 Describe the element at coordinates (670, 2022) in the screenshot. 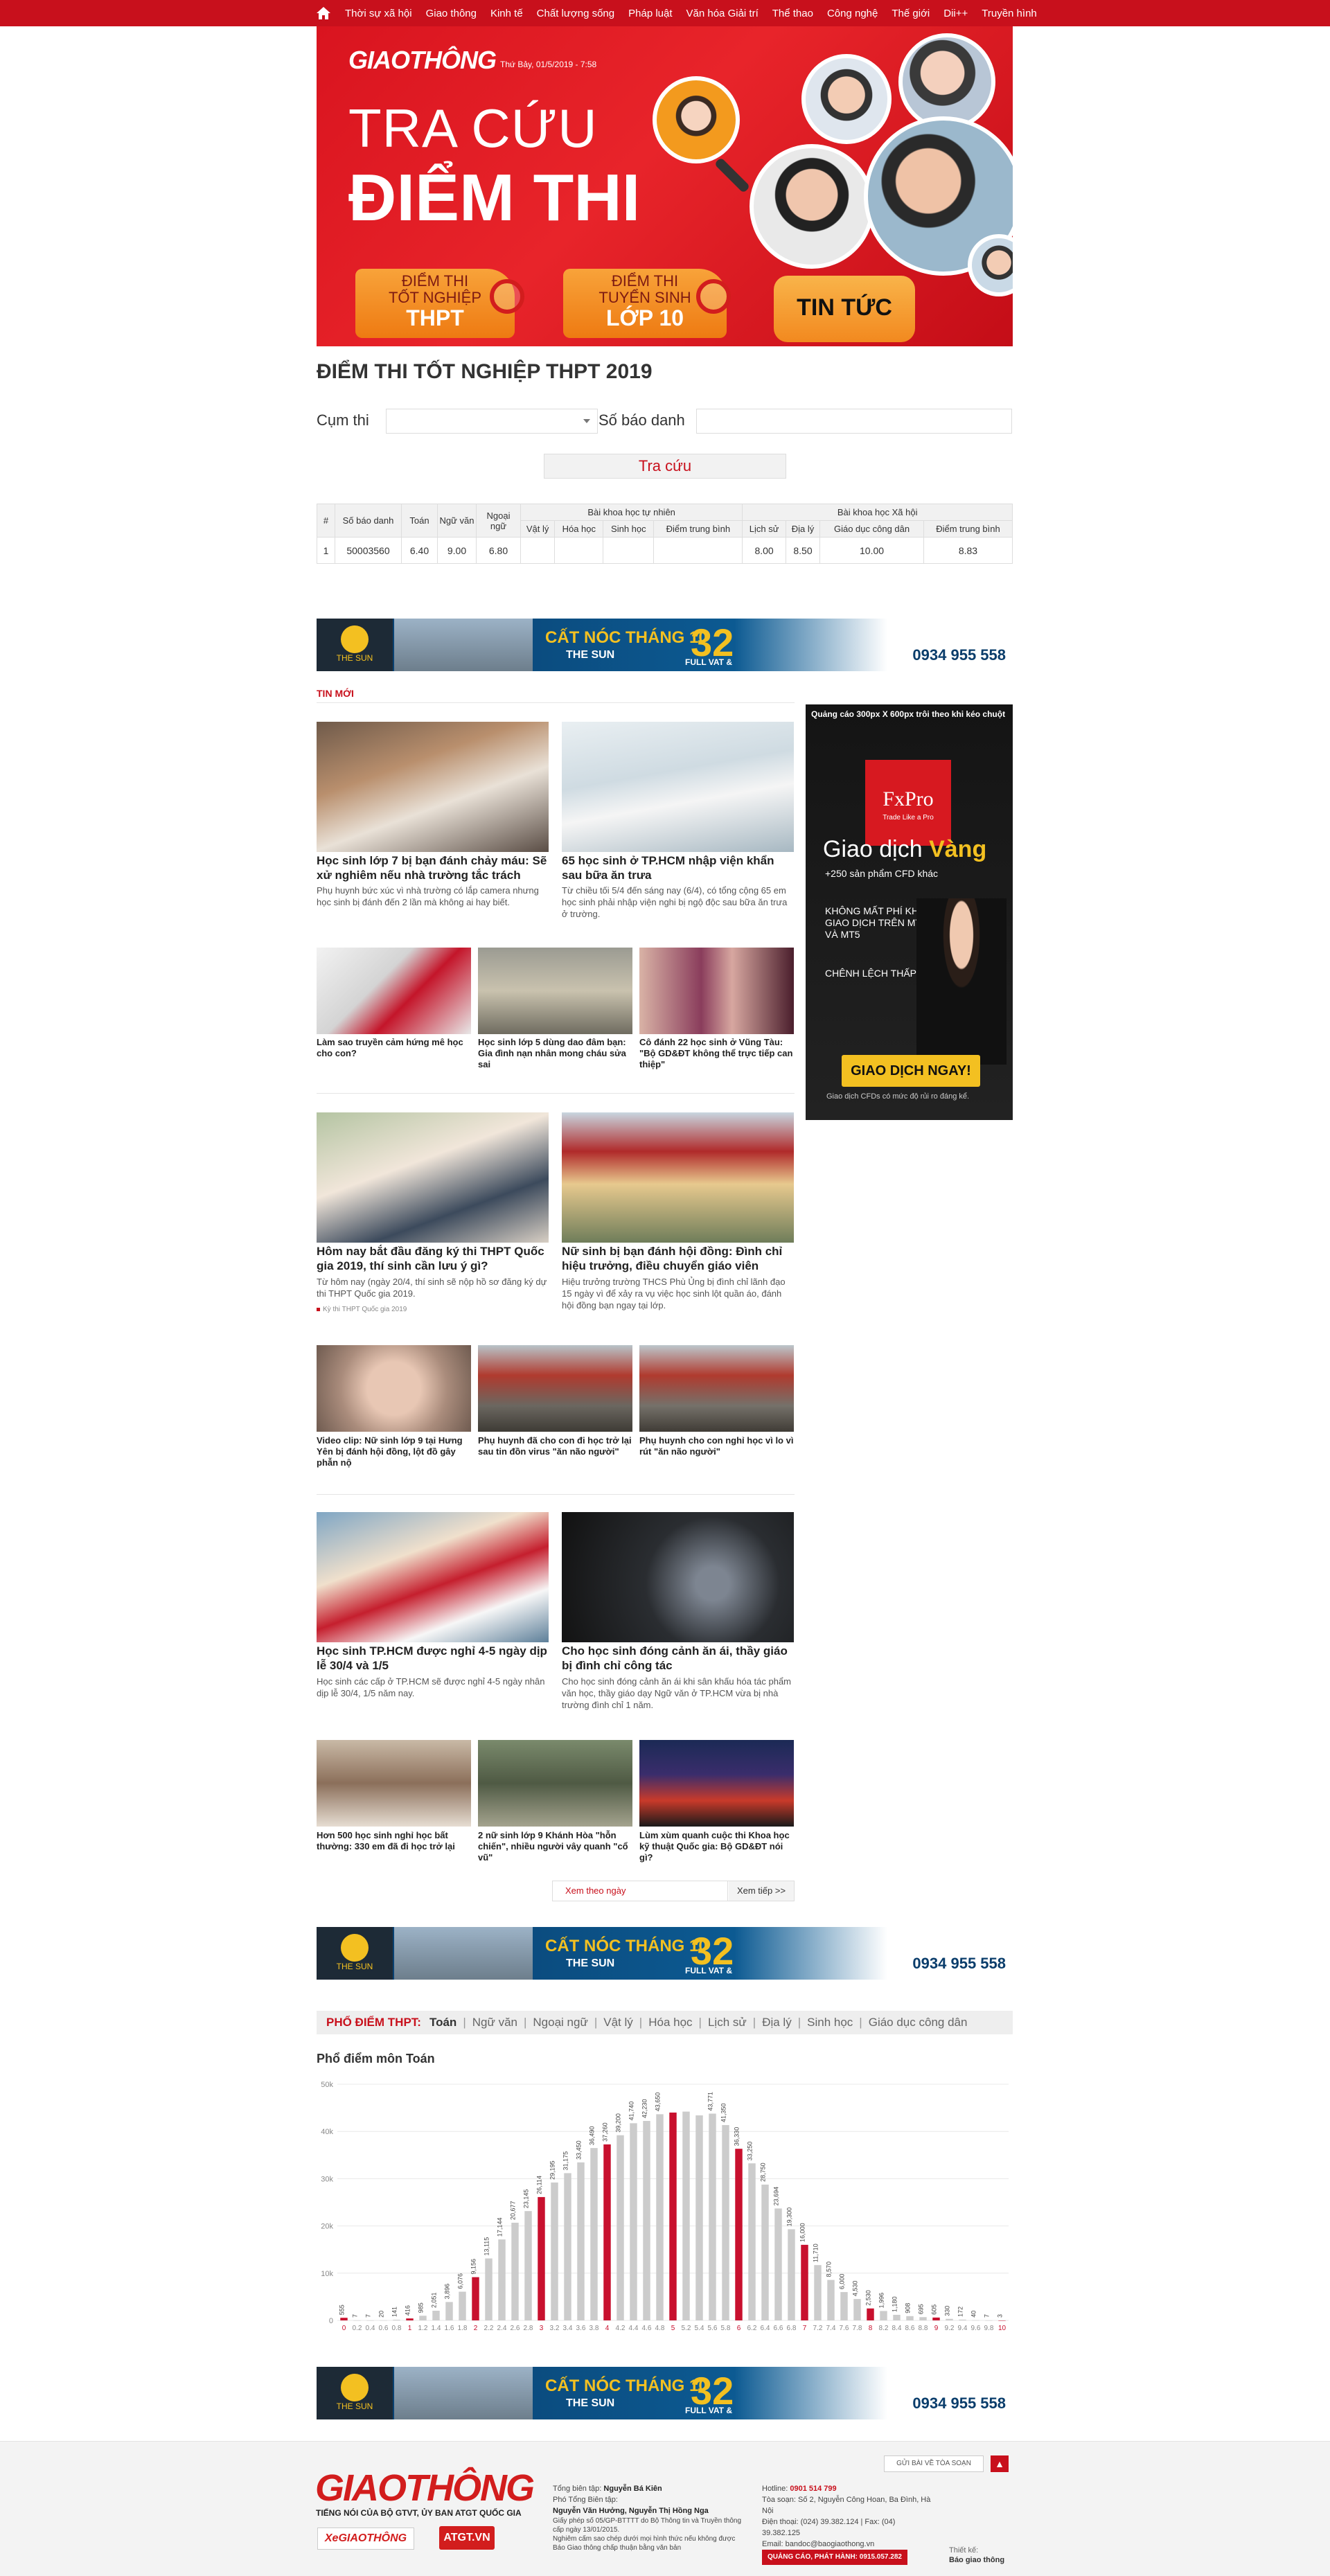

I see `tab-chemistry: Hóa học` at that location.